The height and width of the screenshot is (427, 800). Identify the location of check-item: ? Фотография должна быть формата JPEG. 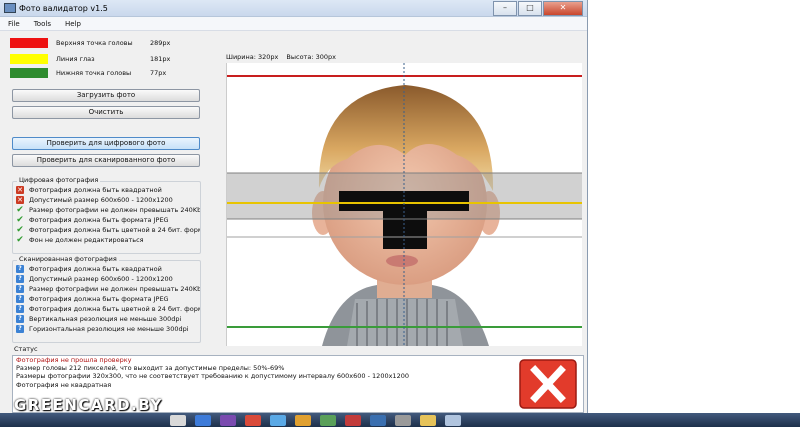
(106, 299).